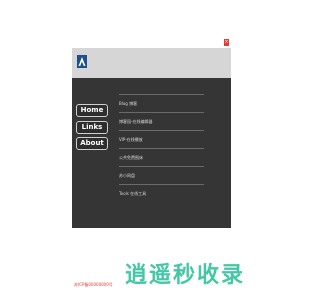  Describe the element at coordinates (161, 103) in the screenshot. I see `link-blog: Blog 博客` at that location.